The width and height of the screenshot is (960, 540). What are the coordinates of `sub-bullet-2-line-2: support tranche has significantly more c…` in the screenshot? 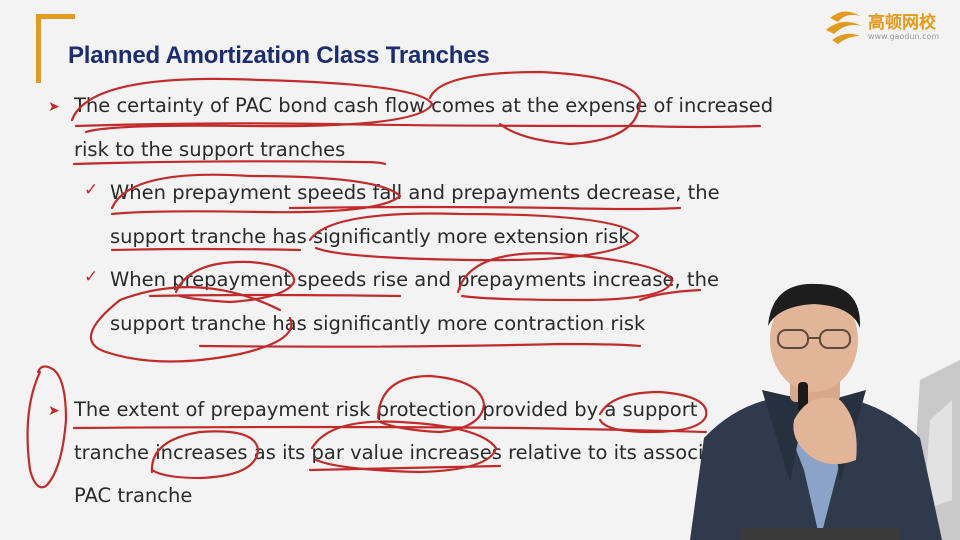 It's located at (378, 323).